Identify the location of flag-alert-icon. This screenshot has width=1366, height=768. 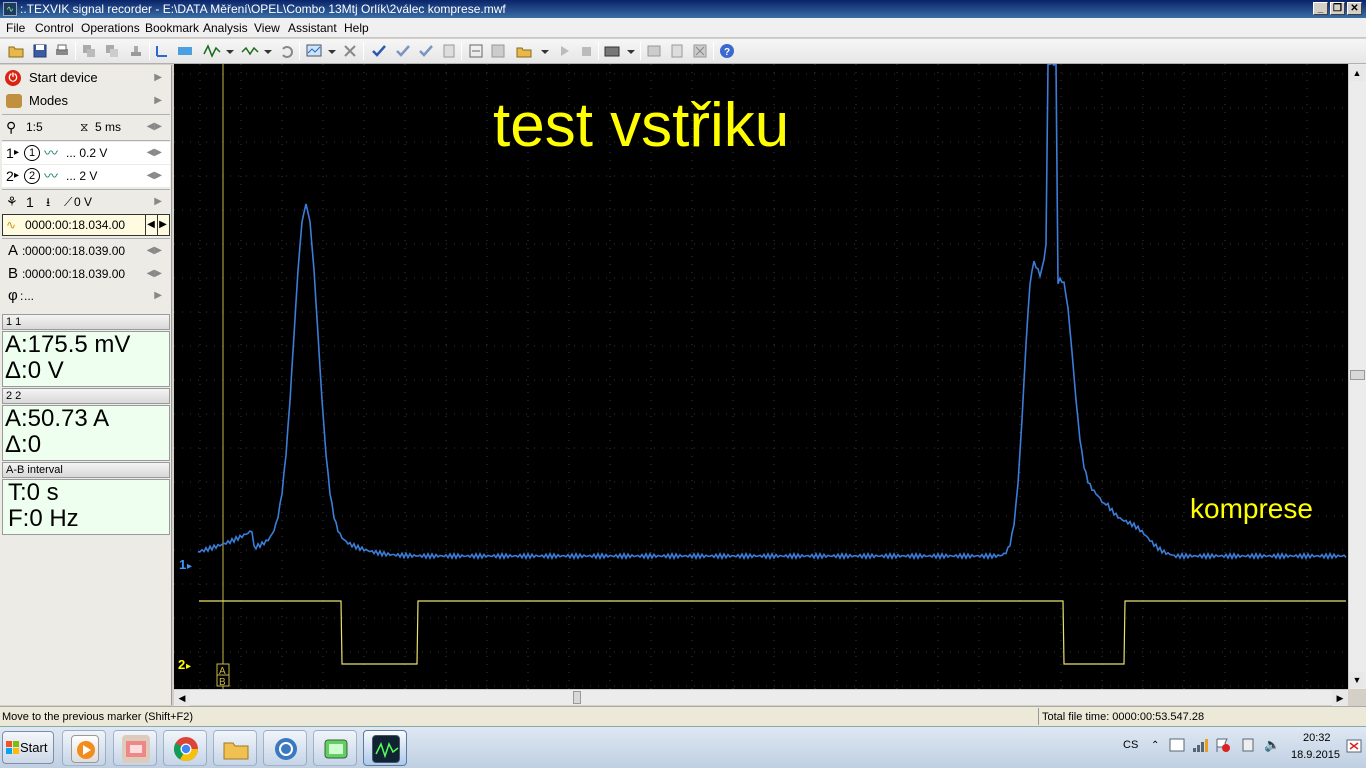
(1223, 746).